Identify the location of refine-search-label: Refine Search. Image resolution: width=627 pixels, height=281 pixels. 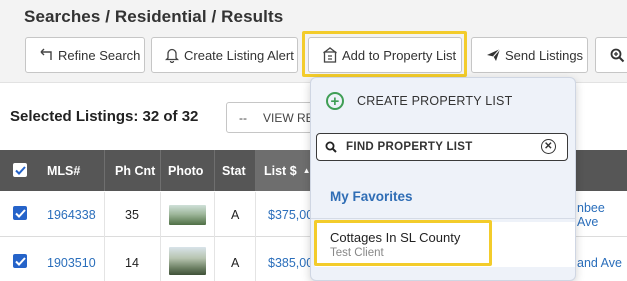
(99, 55).